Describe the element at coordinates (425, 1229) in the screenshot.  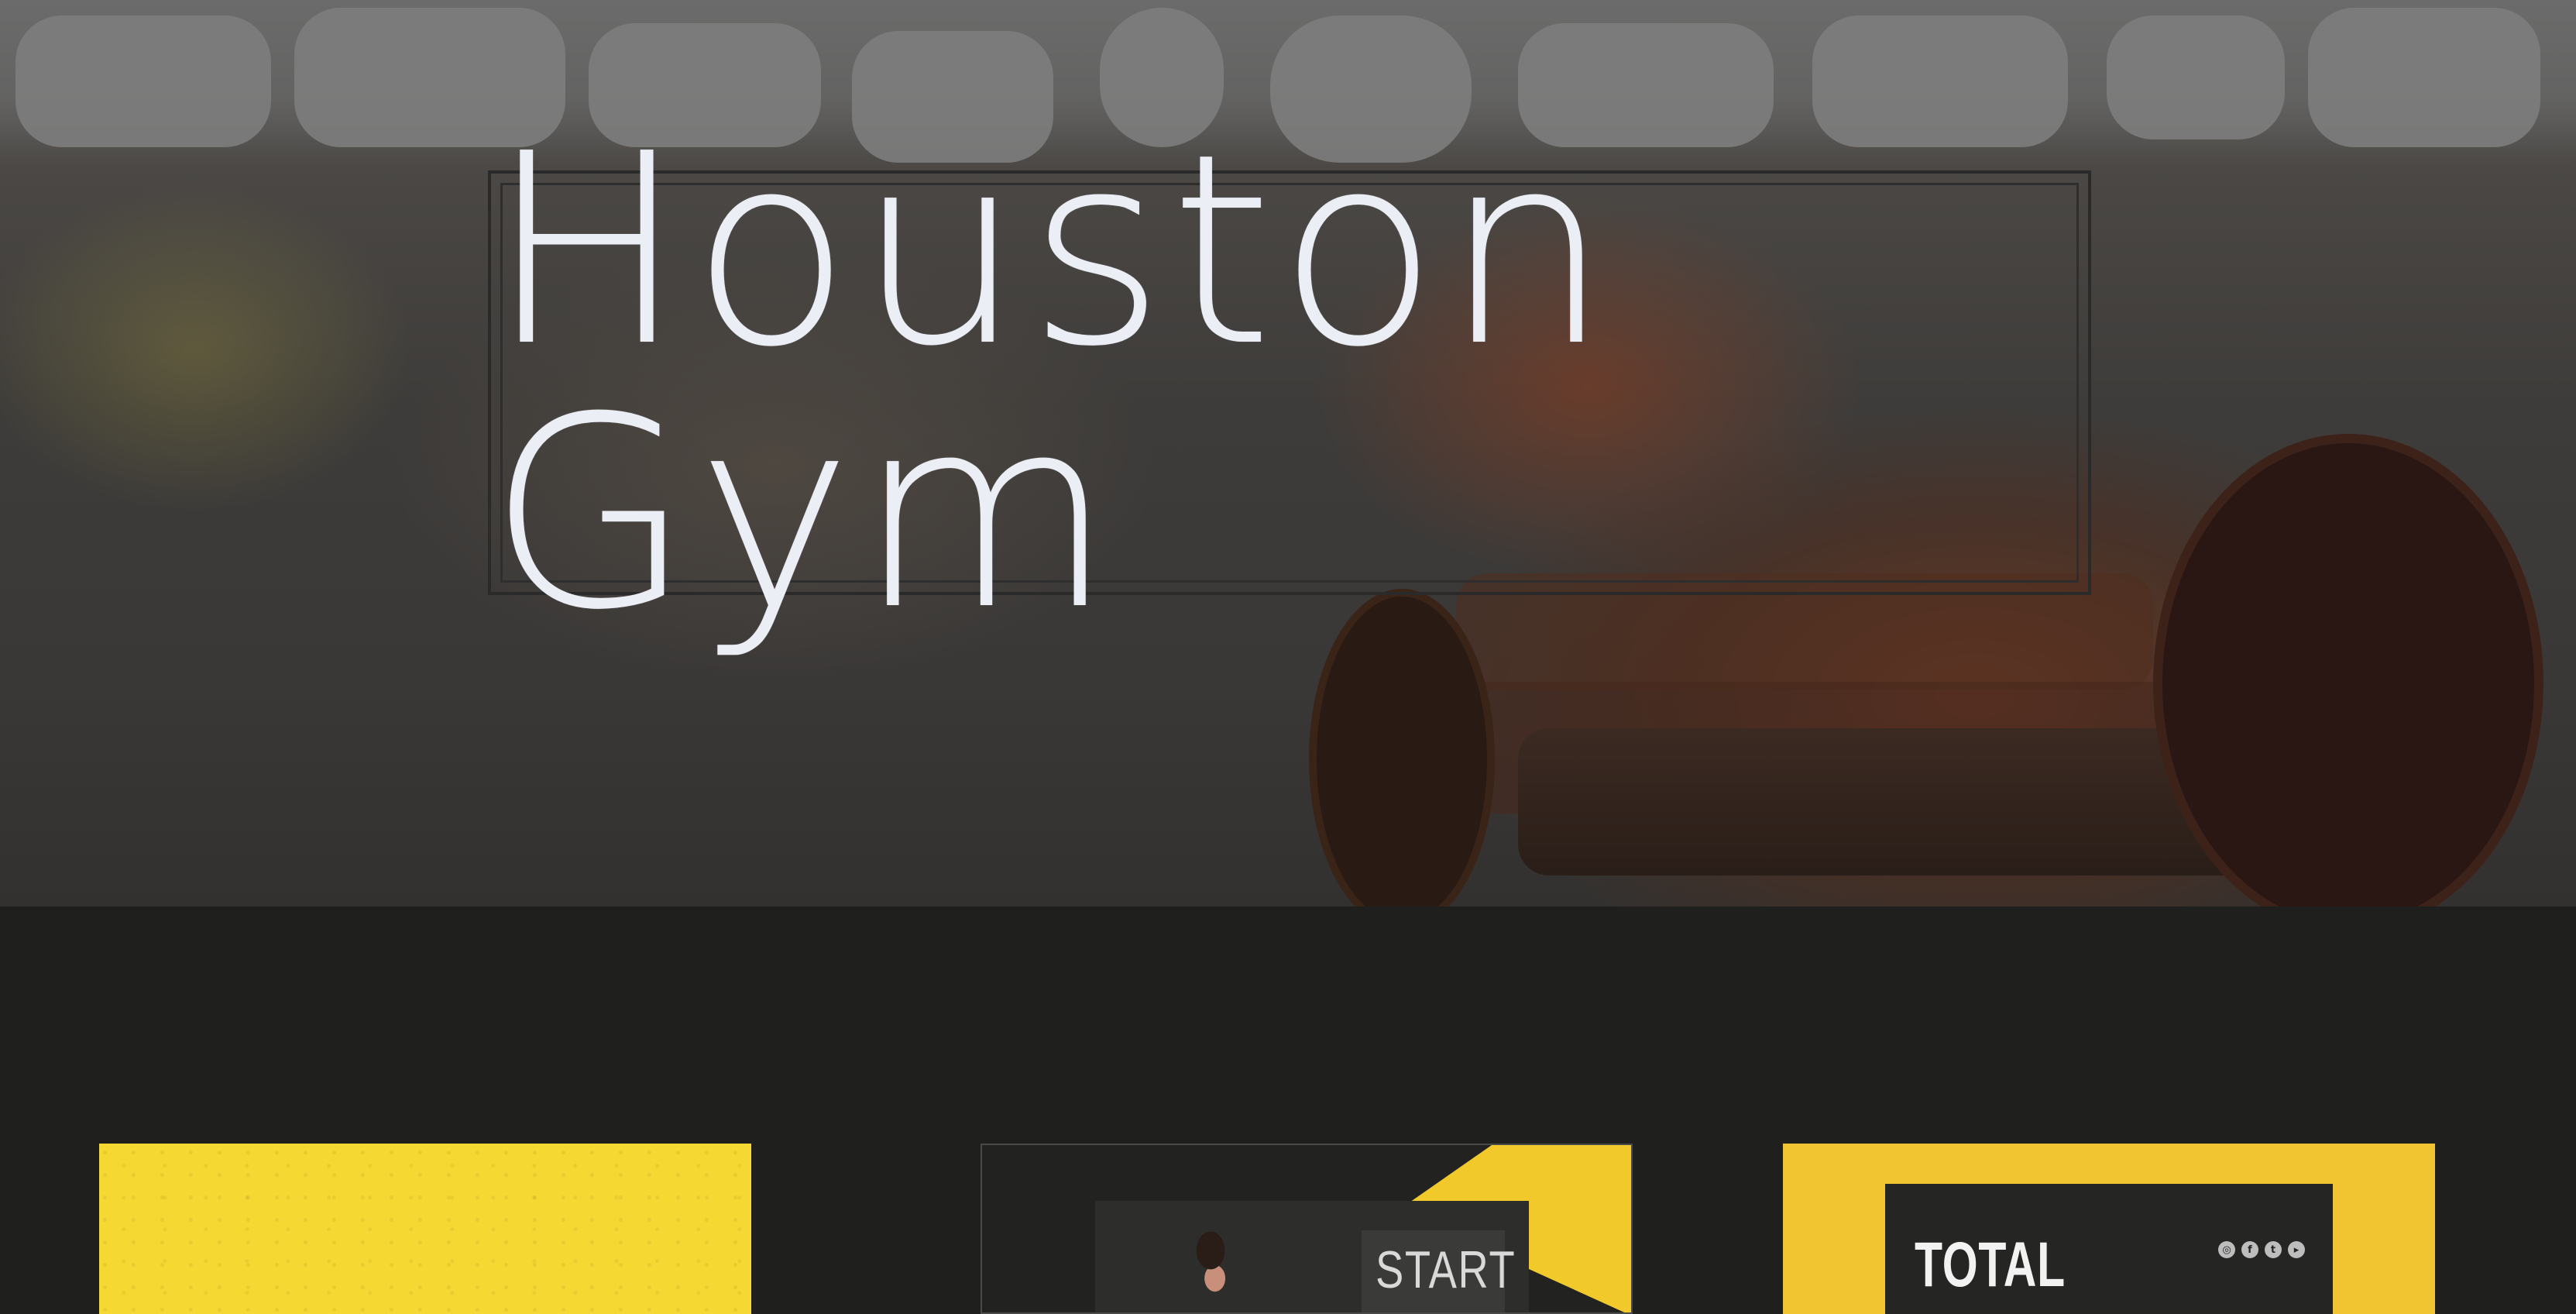
I see `promo-card-yellow` at that location.